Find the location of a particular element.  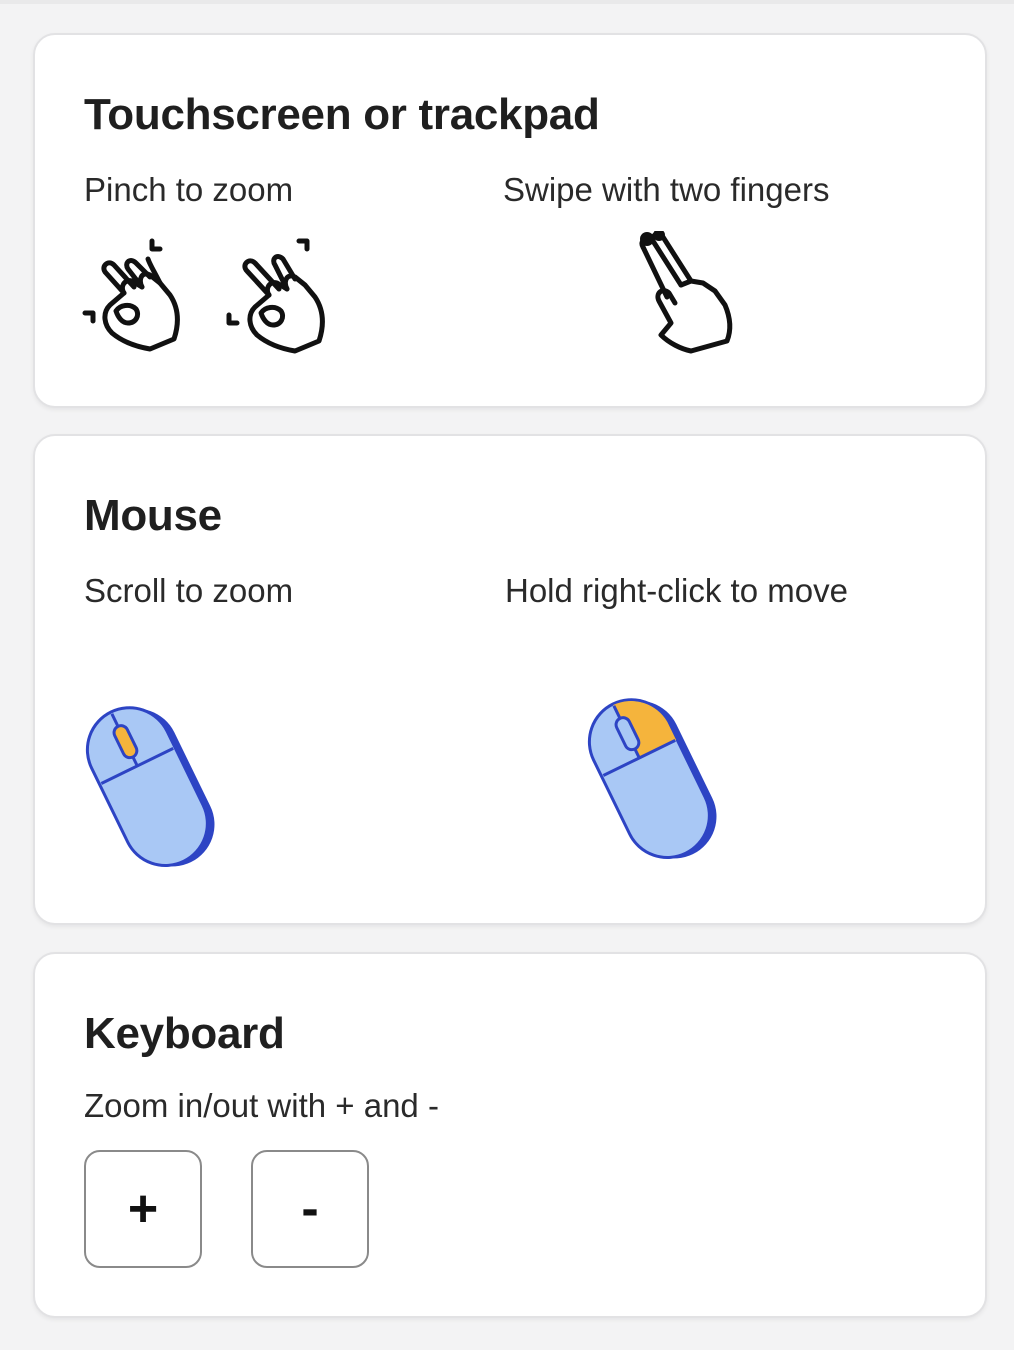

keyboard-zoom-label: Zoom in/out with + and - is located at coordinates (261, 1105).